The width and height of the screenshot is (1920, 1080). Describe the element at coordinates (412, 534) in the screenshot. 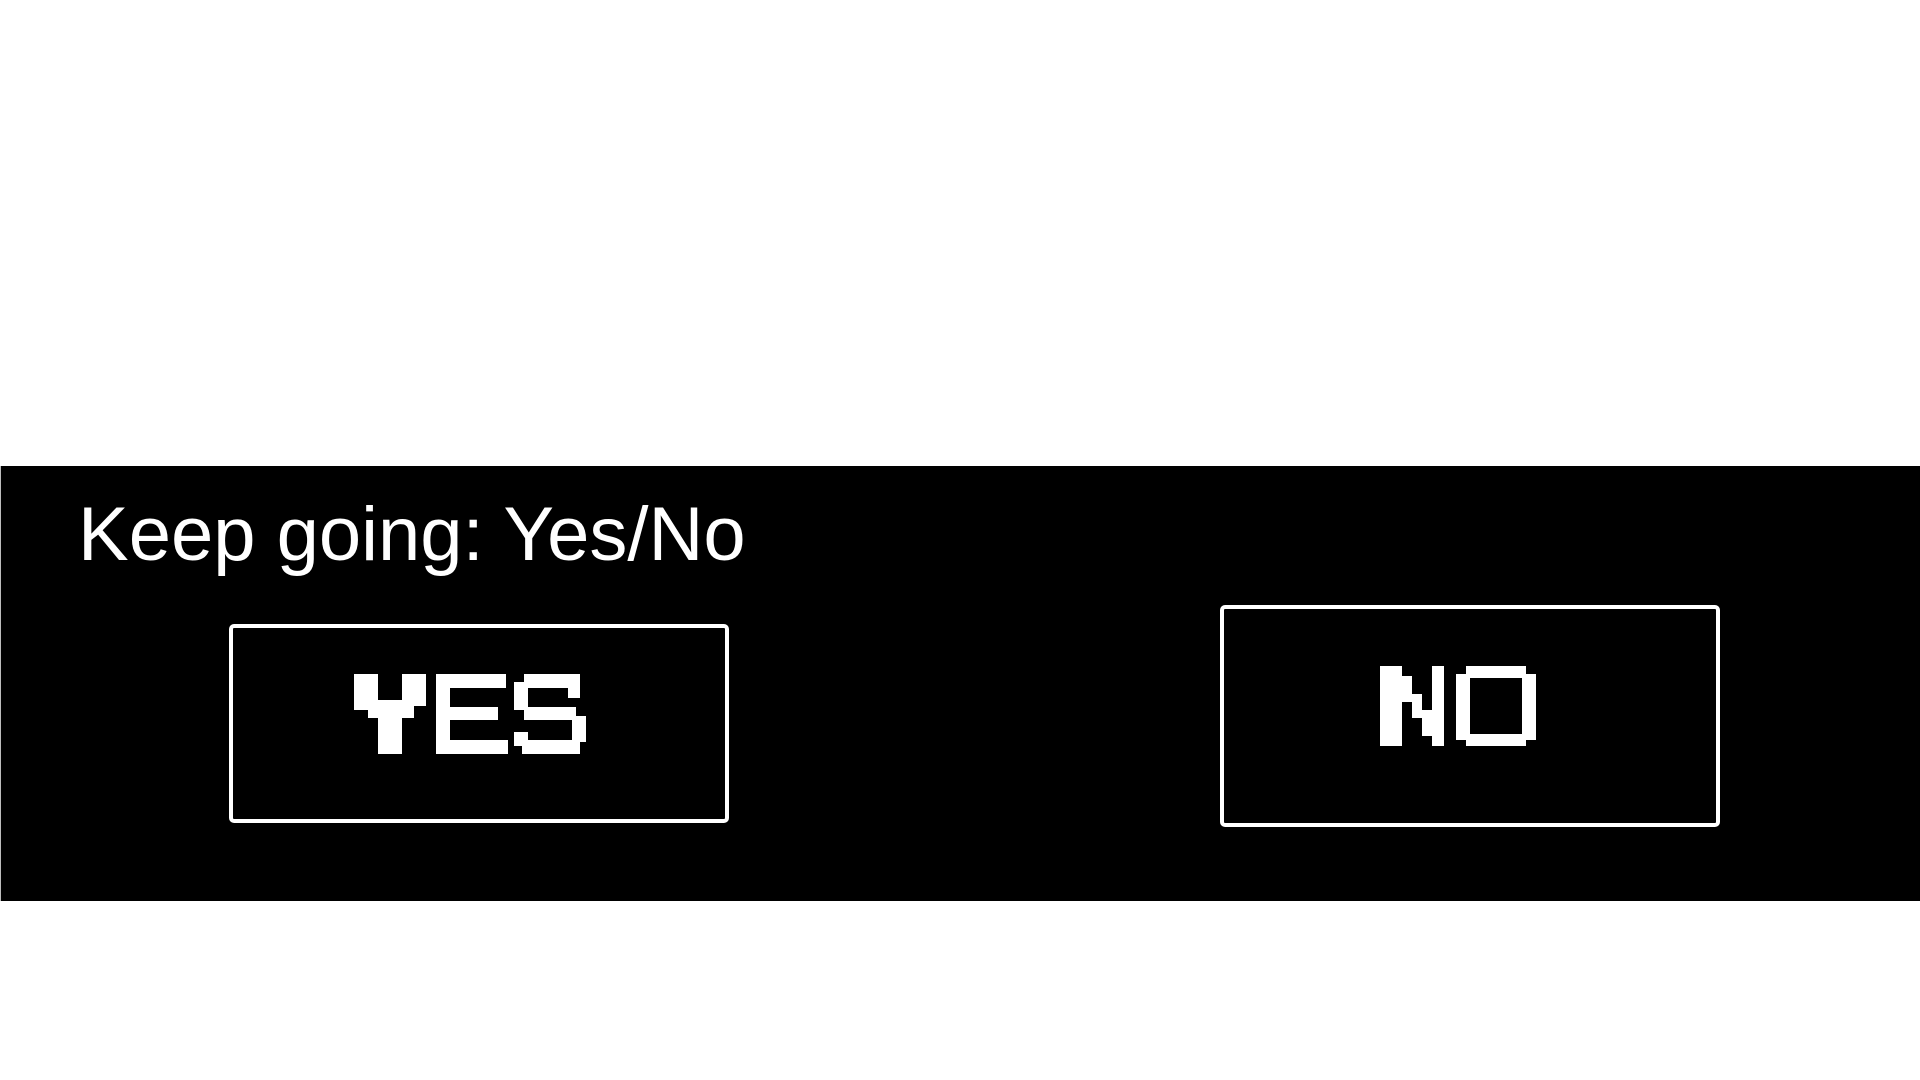

I see `dialog-prompt: Keep going: Yes/No` at that location.